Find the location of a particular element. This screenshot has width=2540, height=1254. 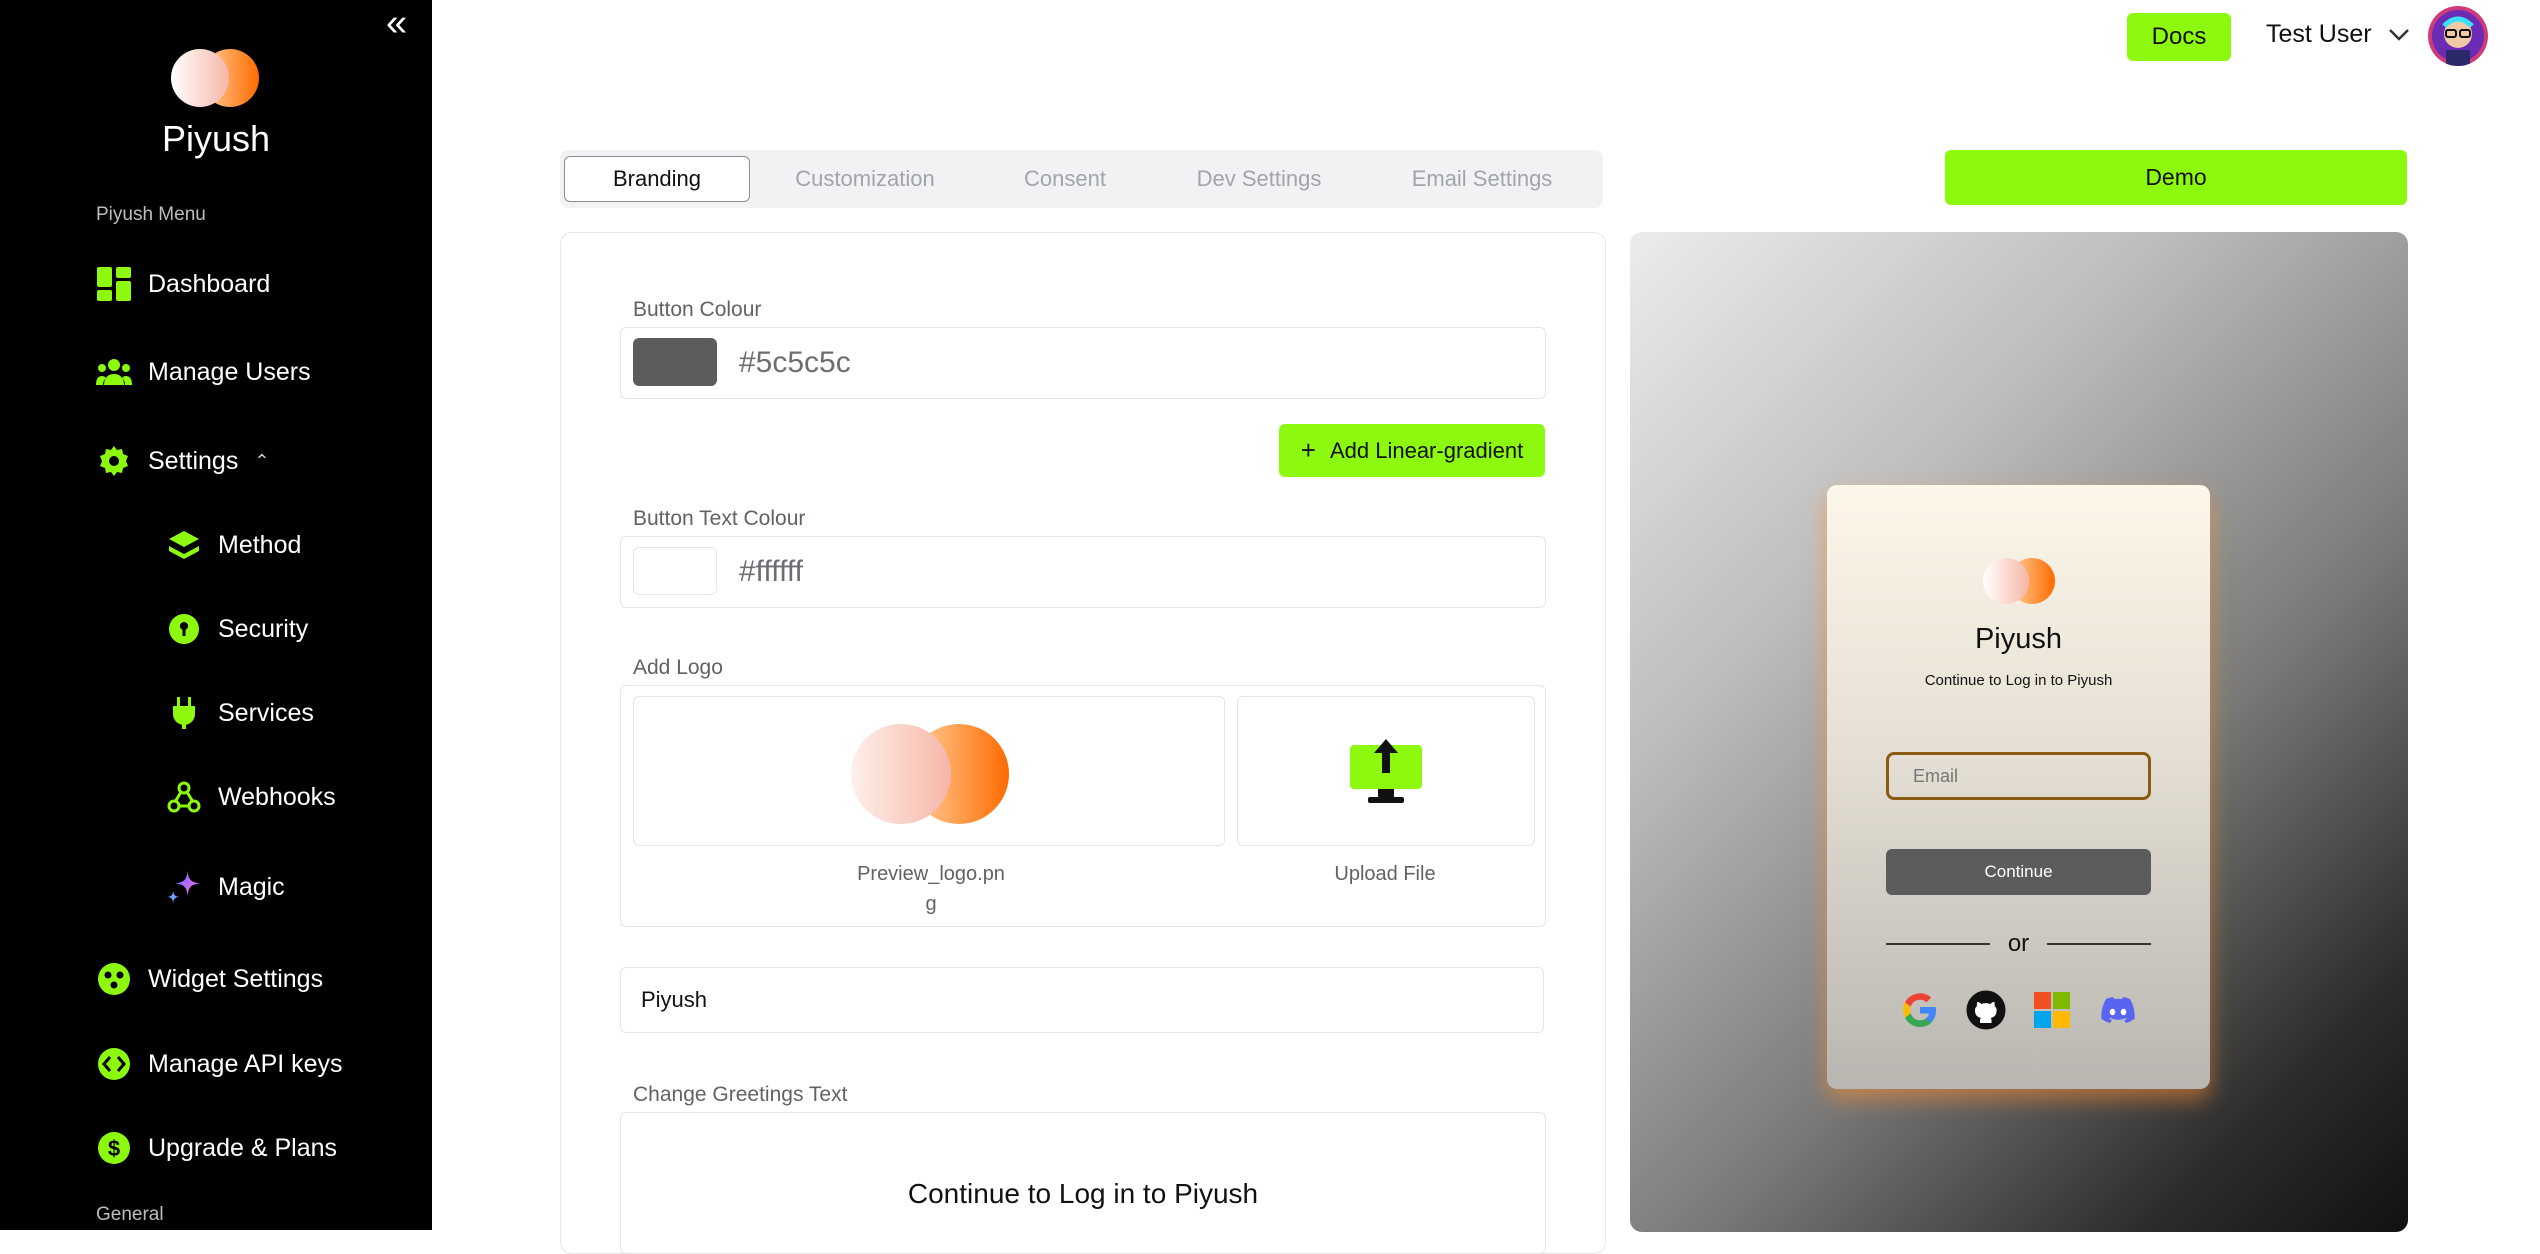

brand-logo is located at coordinates (215, 78).